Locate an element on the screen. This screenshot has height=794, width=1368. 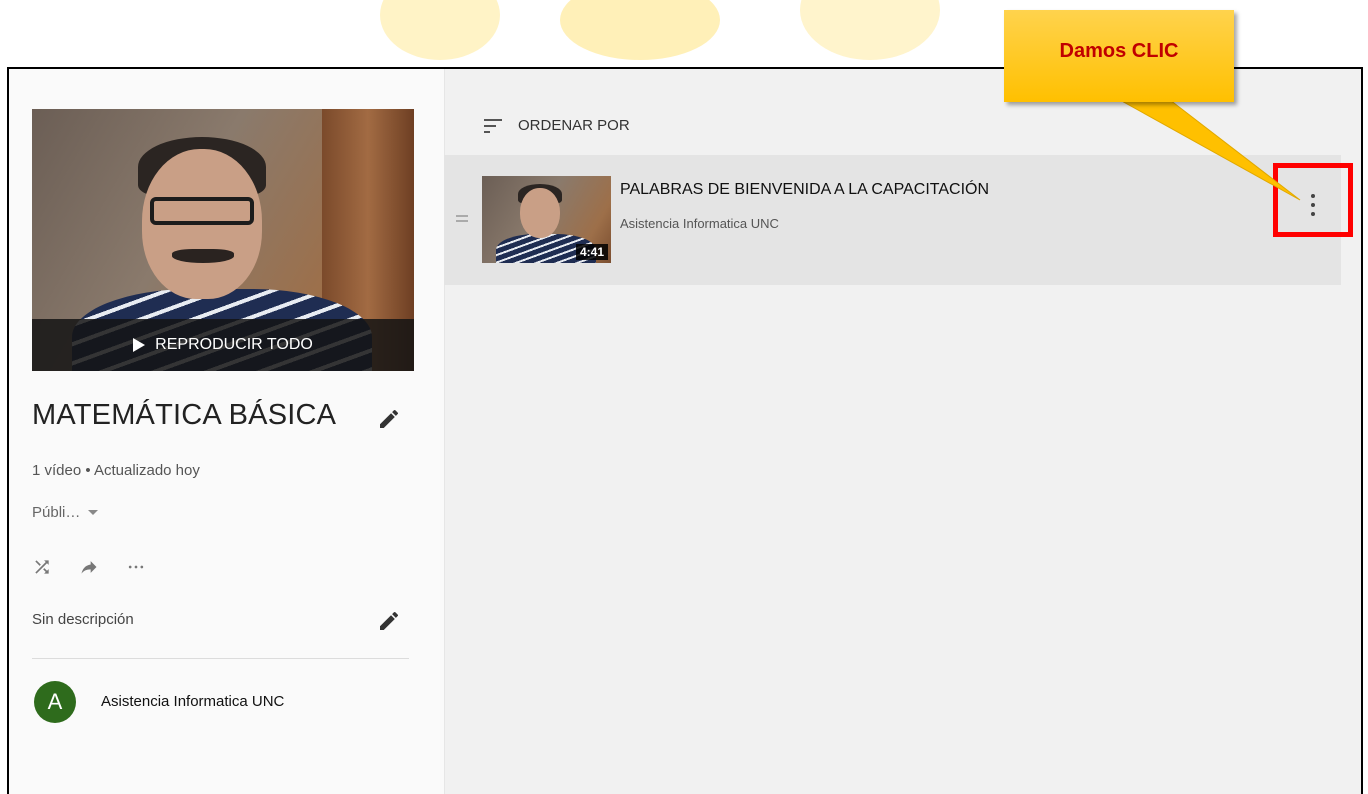
callout-text: Damos CLIC is located at coordinates (1119, 51).